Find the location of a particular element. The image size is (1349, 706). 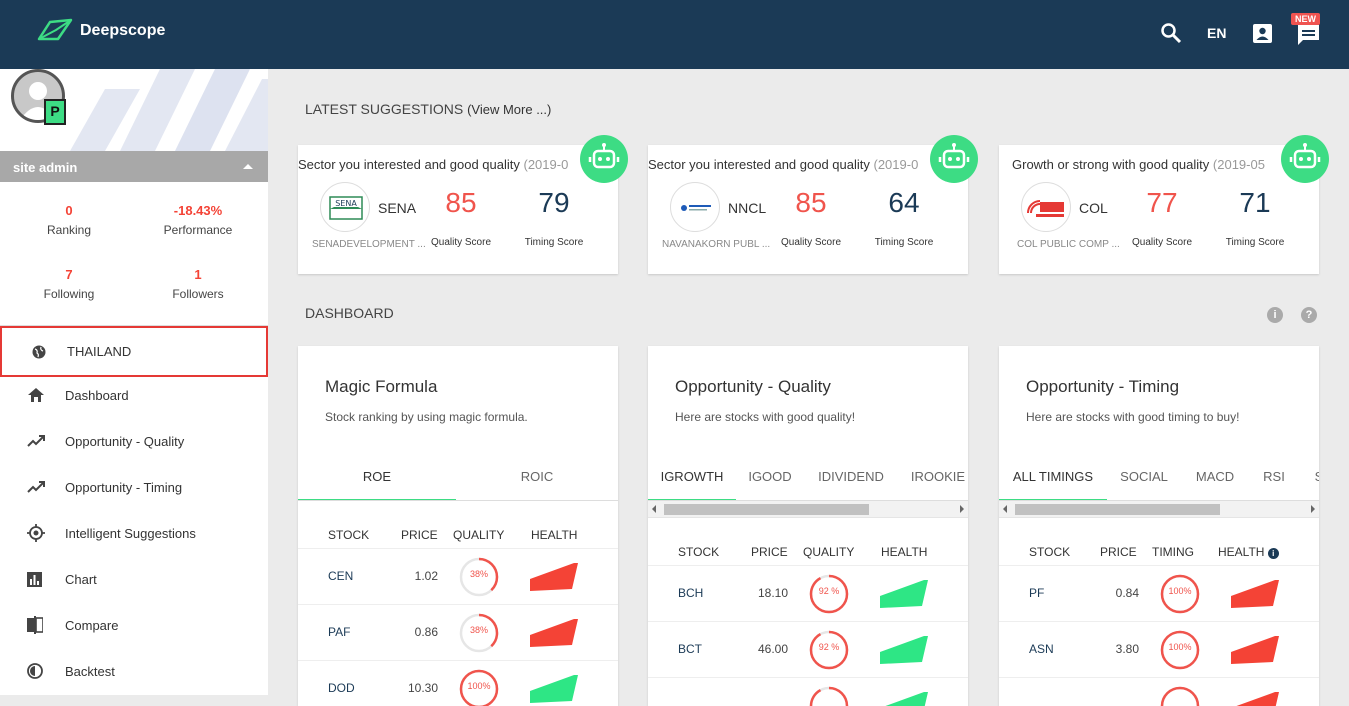

user-menu: site admin is located at coordinates (134, 166).